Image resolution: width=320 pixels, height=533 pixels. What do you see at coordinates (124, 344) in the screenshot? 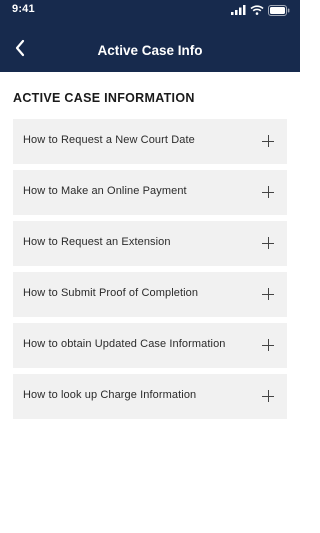
I see `accordion-item-label: How to obtain Updated Case Information` at bounding box center [124, 344].